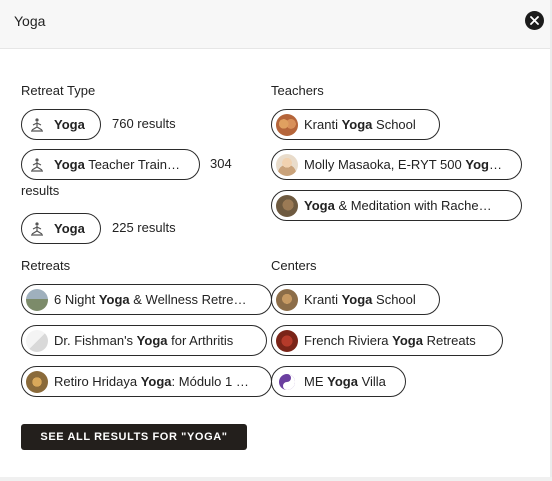 Image resolution: width=552 pixels, height=481 pixels. I want to click on teacher-pill-kranti-yoga-school: Kranti Yoga School, so click(355, 124).